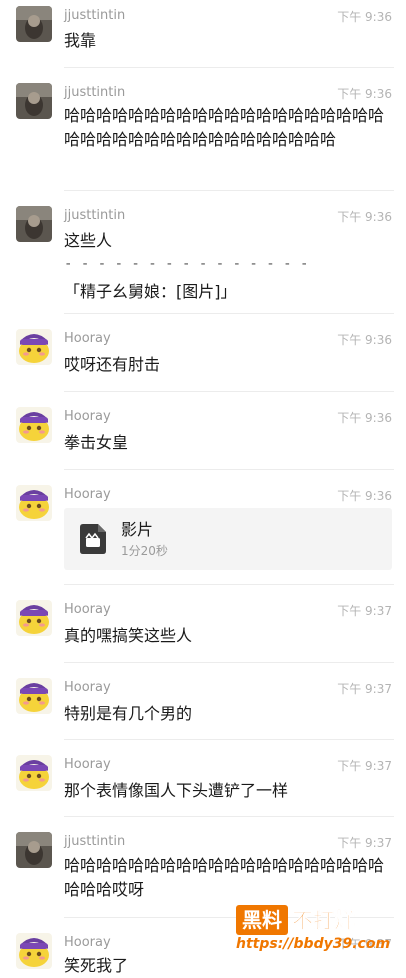  What do you see at coordinates (88, 240) in the screenshot?
I see `message-text: 这些人` at bounding box center [88, 240].